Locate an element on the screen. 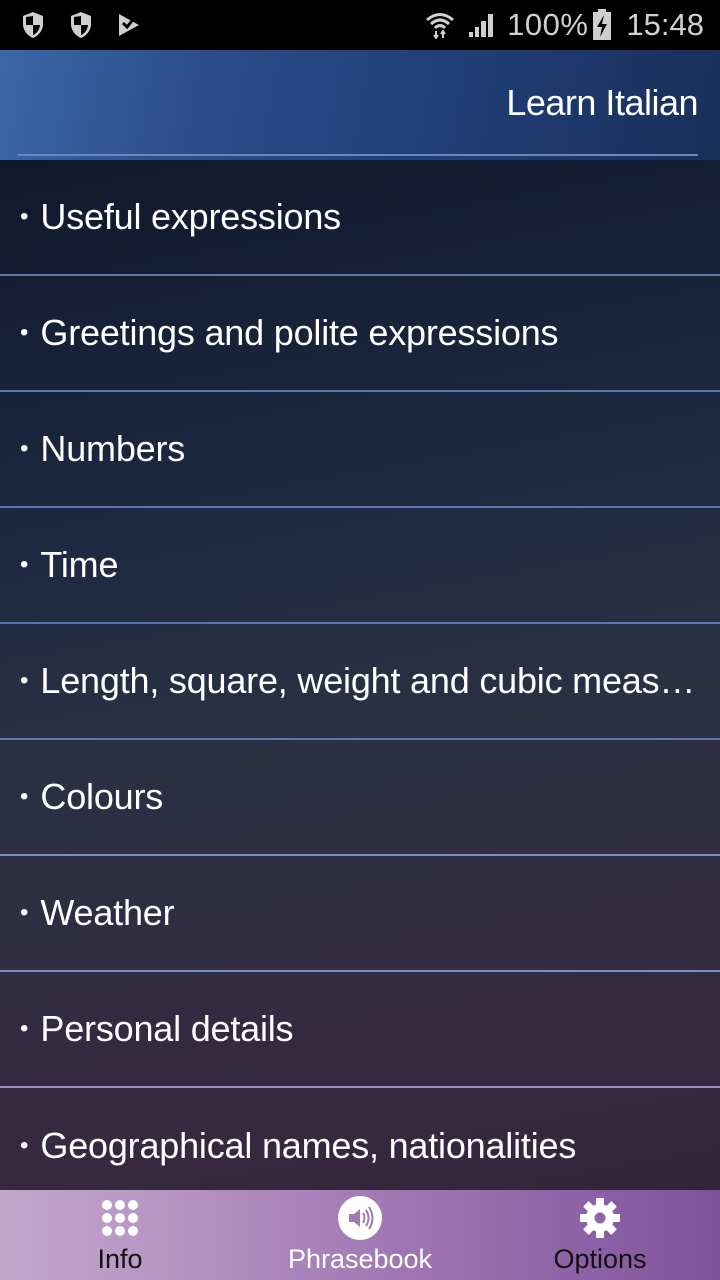 The height and width of the screenshot is (1280, 720). page-title: Learn Italian is located at coordinates (602, 102).